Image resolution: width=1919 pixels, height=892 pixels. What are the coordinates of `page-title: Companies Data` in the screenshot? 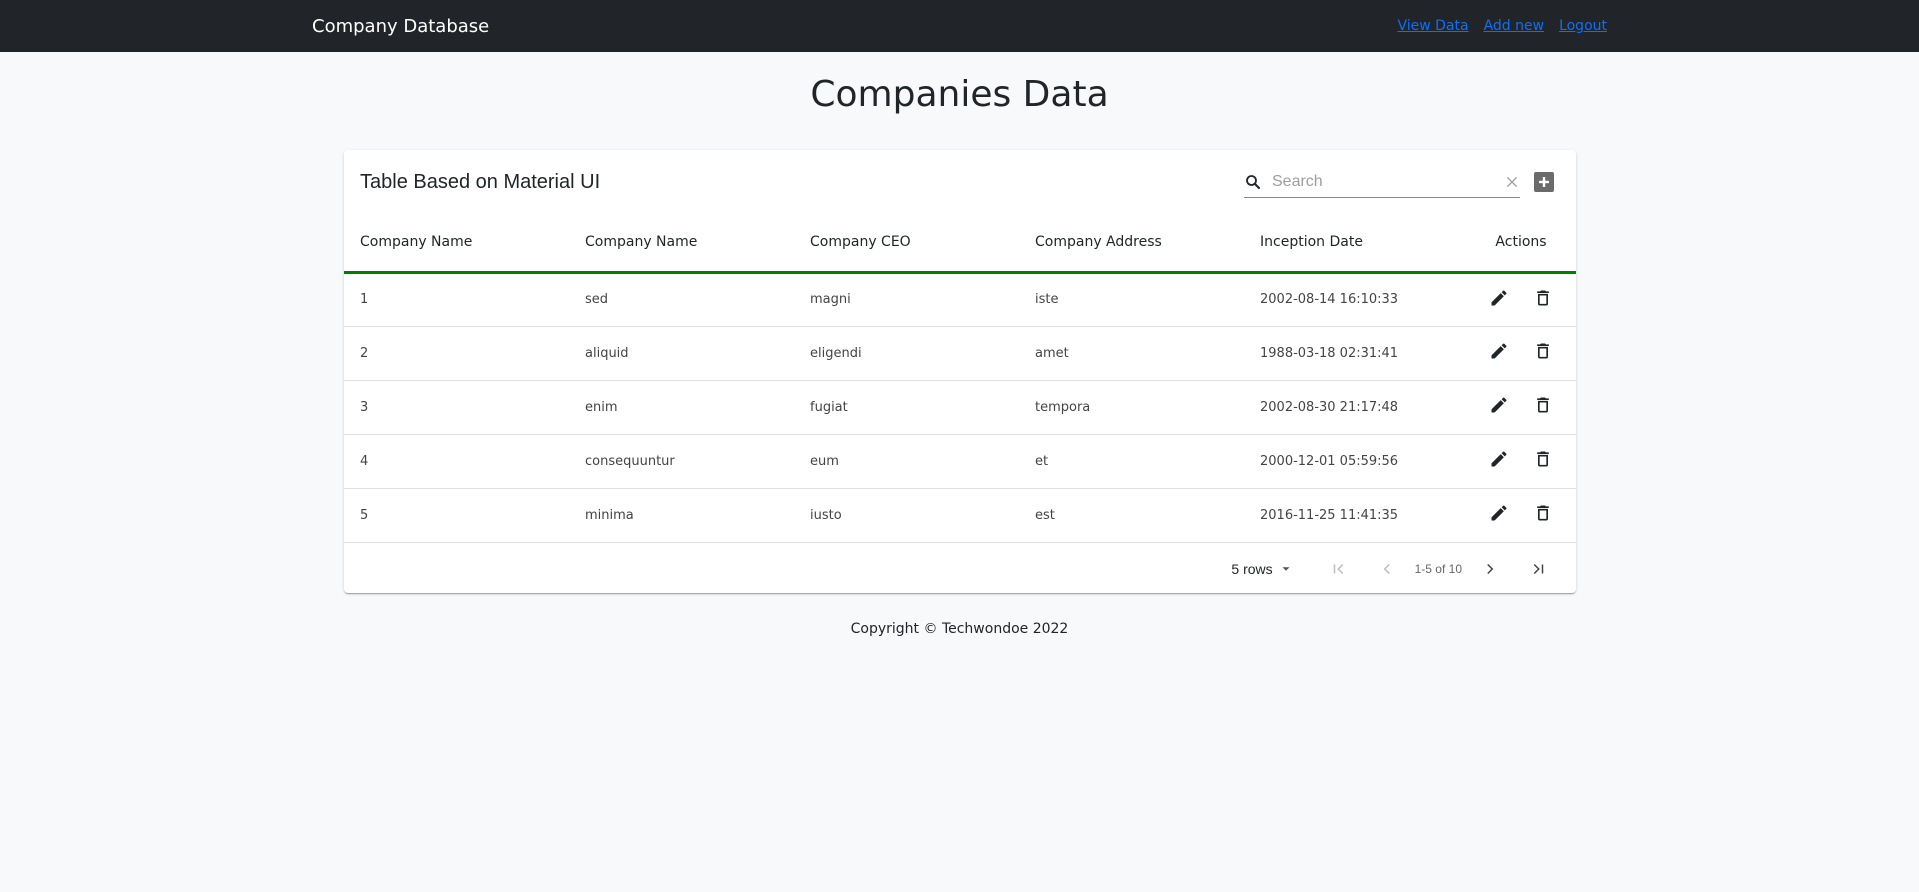 It's located at (959, 94).